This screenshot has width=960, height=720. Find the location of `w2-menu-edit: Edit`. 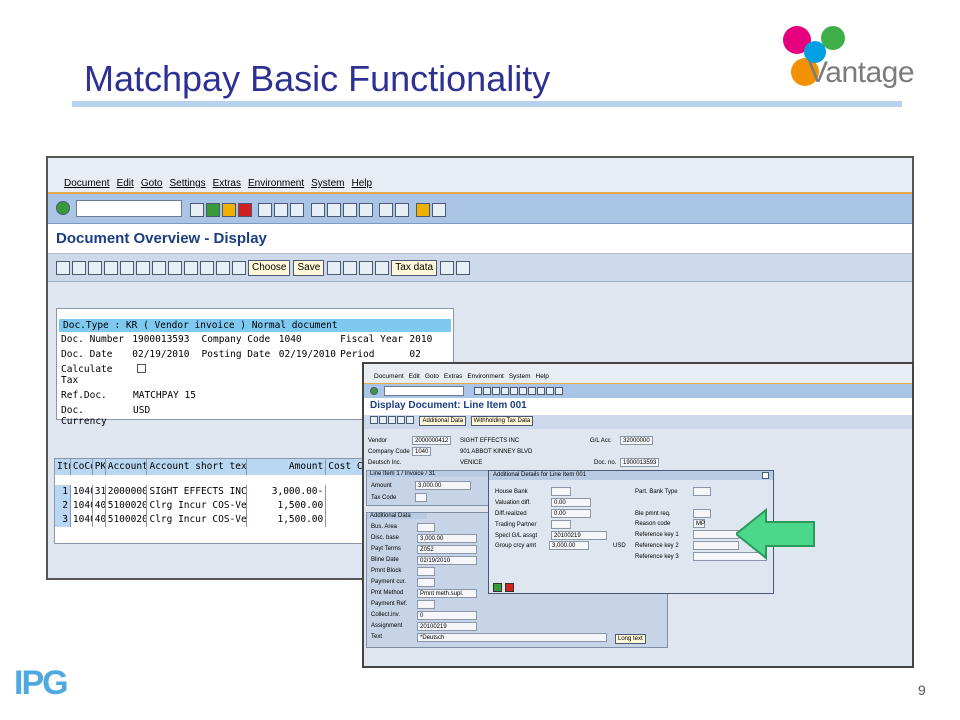

w2-menu-edit: Edit is located at coordinates (414, 376).